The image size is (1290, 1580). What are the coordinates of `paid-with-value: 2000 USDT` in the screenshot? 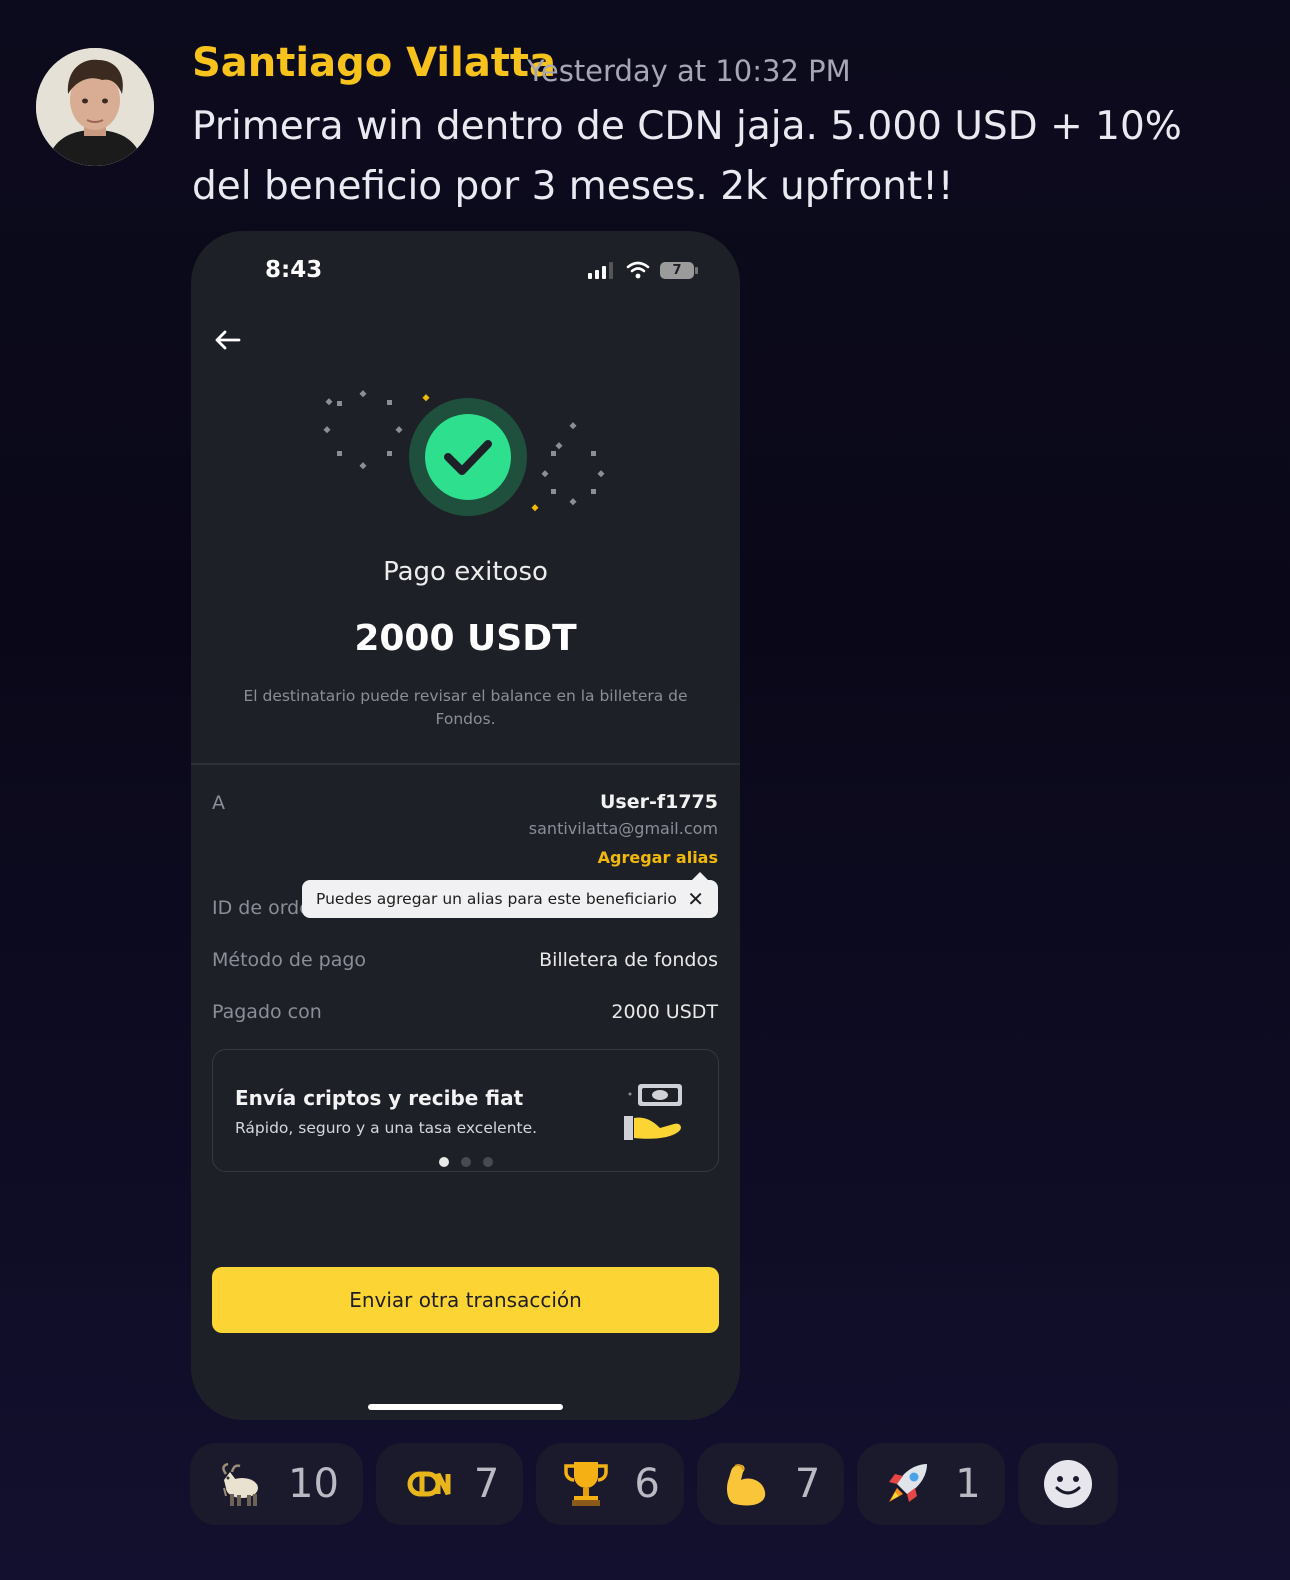 It's located at (664, 1012).